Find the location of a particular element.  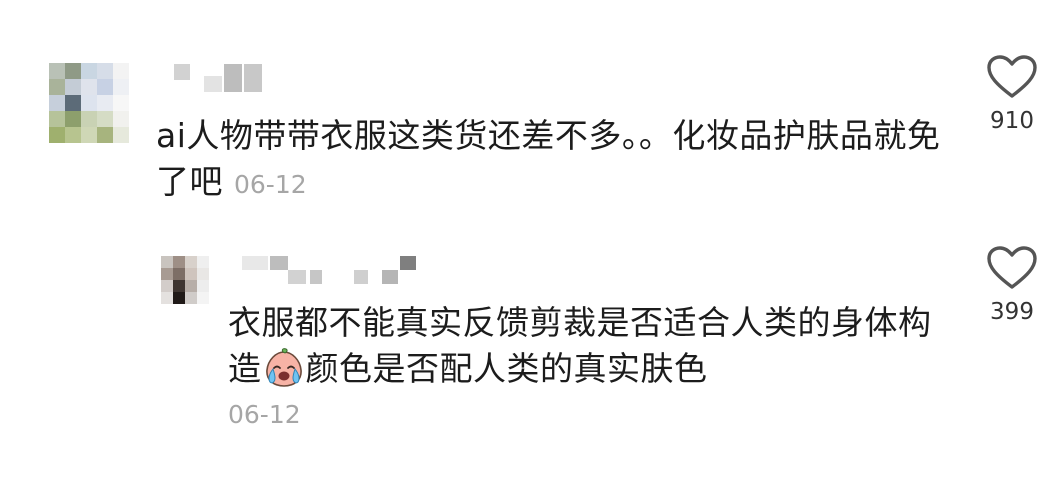

crying-face-emoji is located at coordinates (283, 367).